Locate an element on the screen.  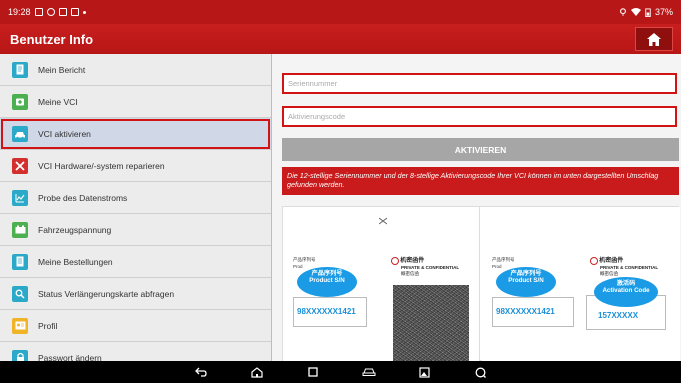
scratch-off-area is located at coordinates (431, 323).